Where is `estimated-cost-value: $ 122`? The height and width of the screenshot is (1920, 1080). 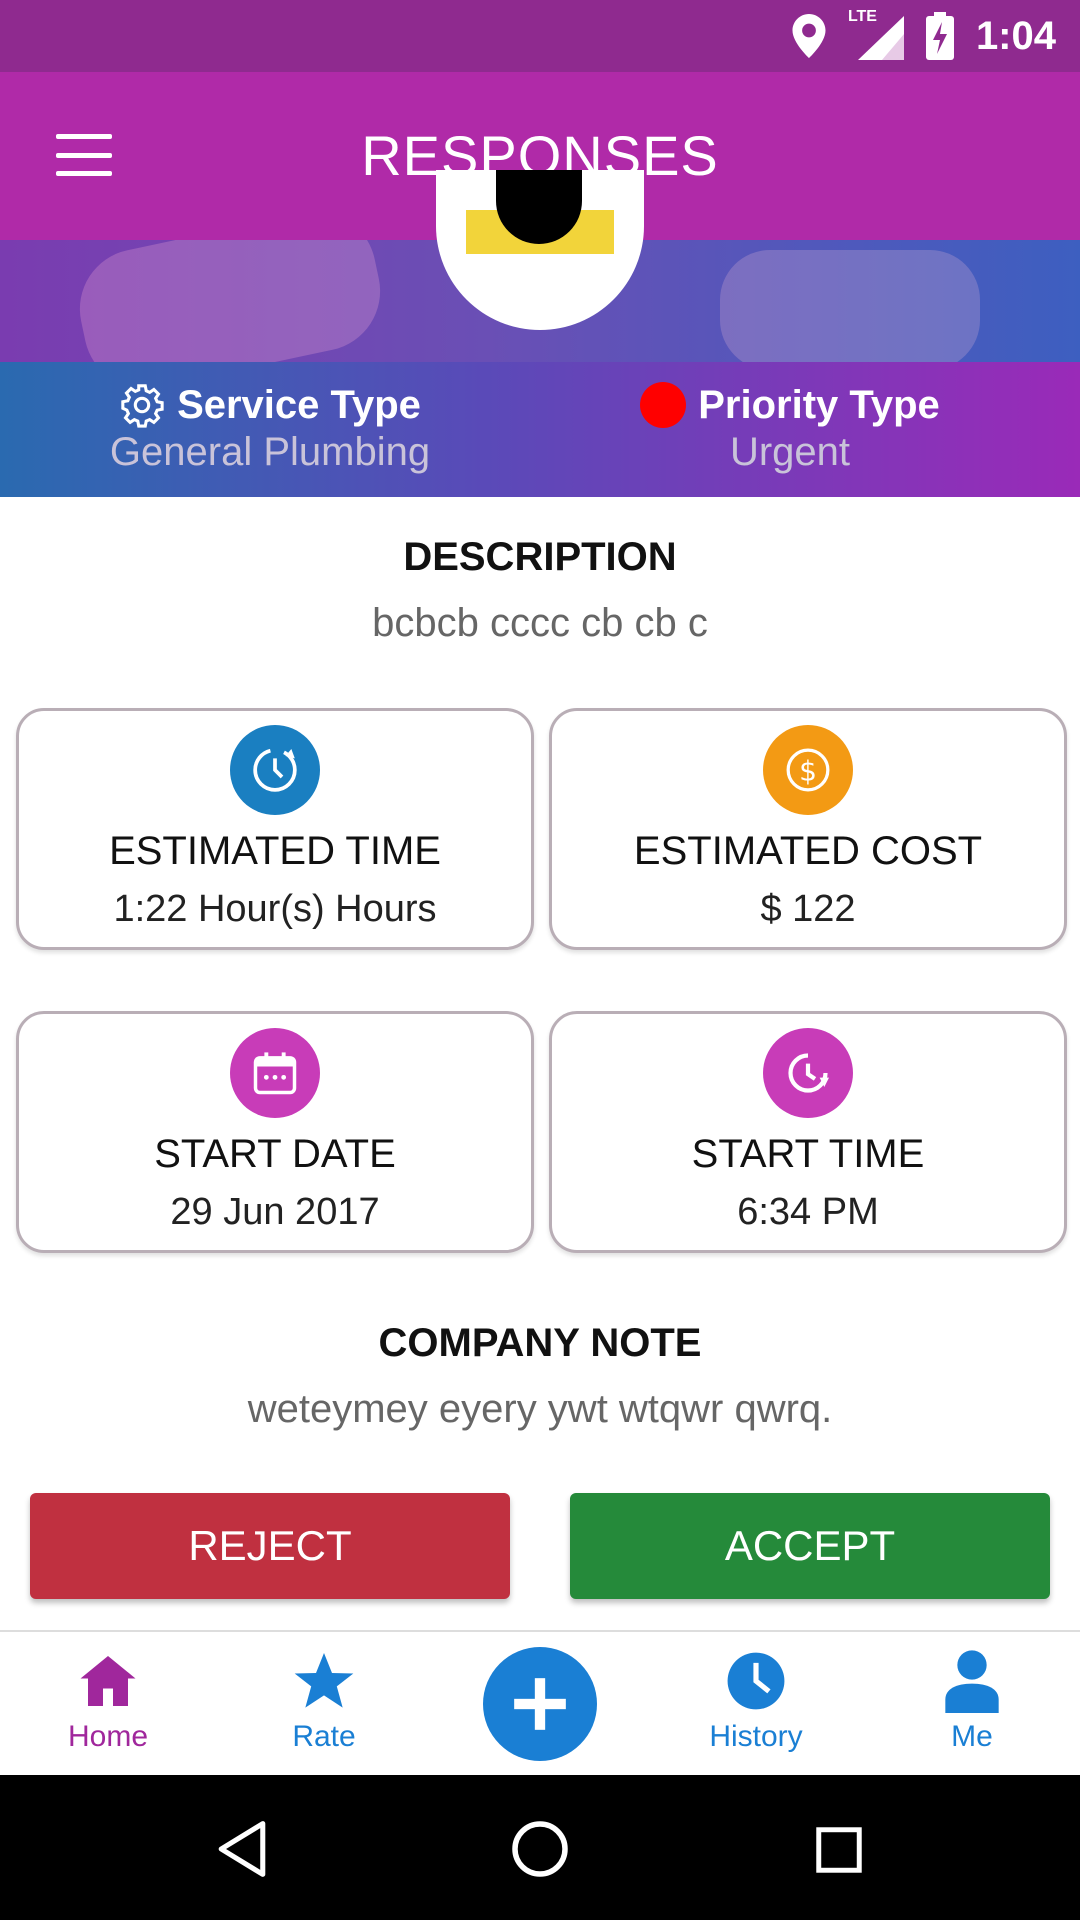 estimated-cost-value: $ 122 is located at coordinates (808, 909).